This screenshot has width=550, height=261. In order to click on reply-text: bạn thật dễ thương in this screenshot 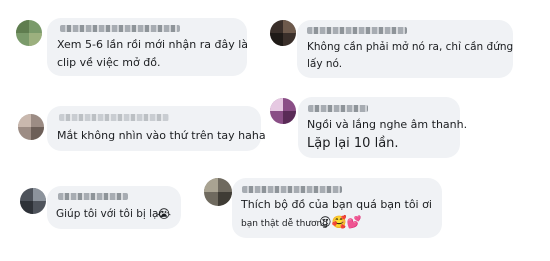, I will do `click(284, 224)`.